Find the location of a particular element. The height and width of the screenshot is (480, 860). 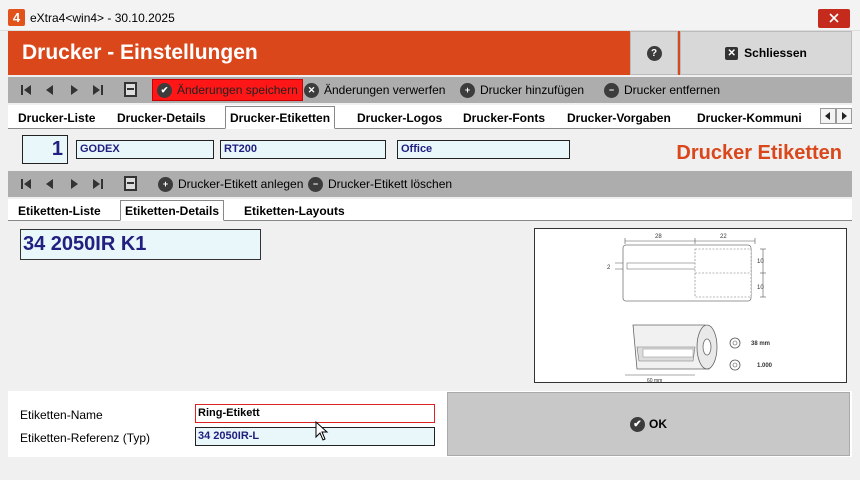

label-diagram-svg: 28 22 2 10 10 60 mm 38 mm 1.000 is located at coordinates (690, 309).